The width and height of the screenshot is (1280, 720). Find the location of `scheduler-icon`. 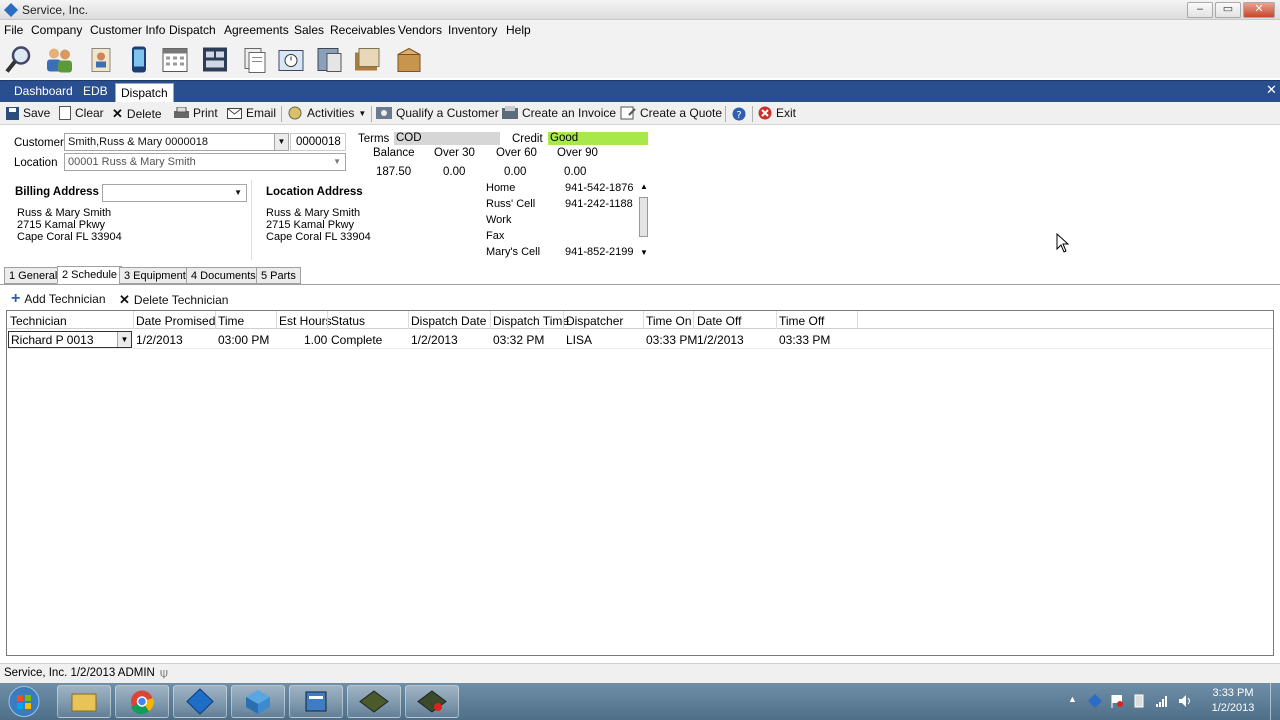

scheduler-icon is located at coordinates (291, 59).